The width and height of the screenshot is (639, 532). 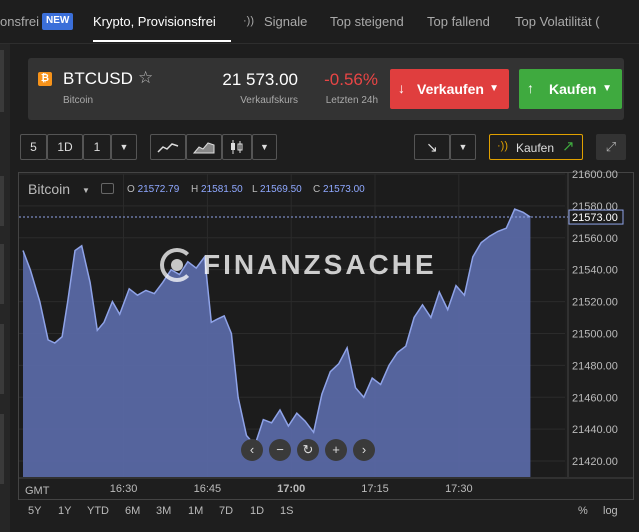 I want to click on watermark-text: FINANZSACHE, so click(x=320, y=264).